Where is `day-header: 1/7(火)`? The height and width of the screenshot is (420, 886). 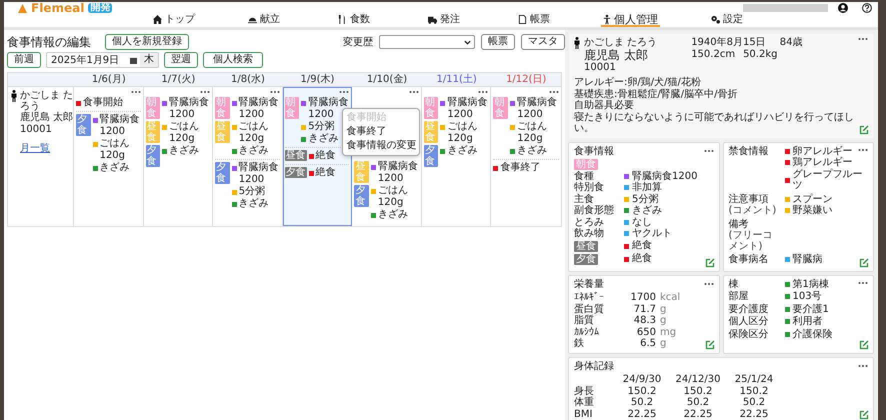 day-header: 1/7(火) is located at coordinates (179, 80).